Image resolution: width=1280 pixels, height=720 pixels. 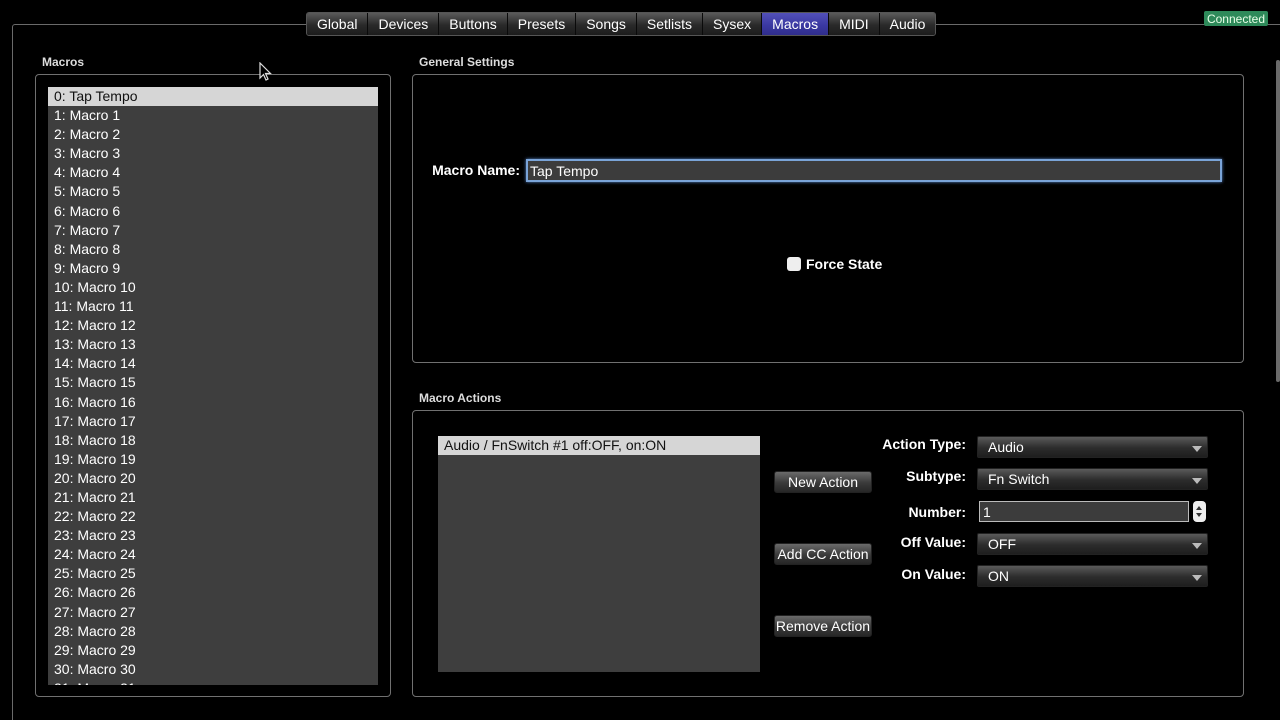 What do you see at coordinates (213, 363) in the screenshot?
I see `macro-list-item: 14: Macro 14` at bounding box center [213, 363].